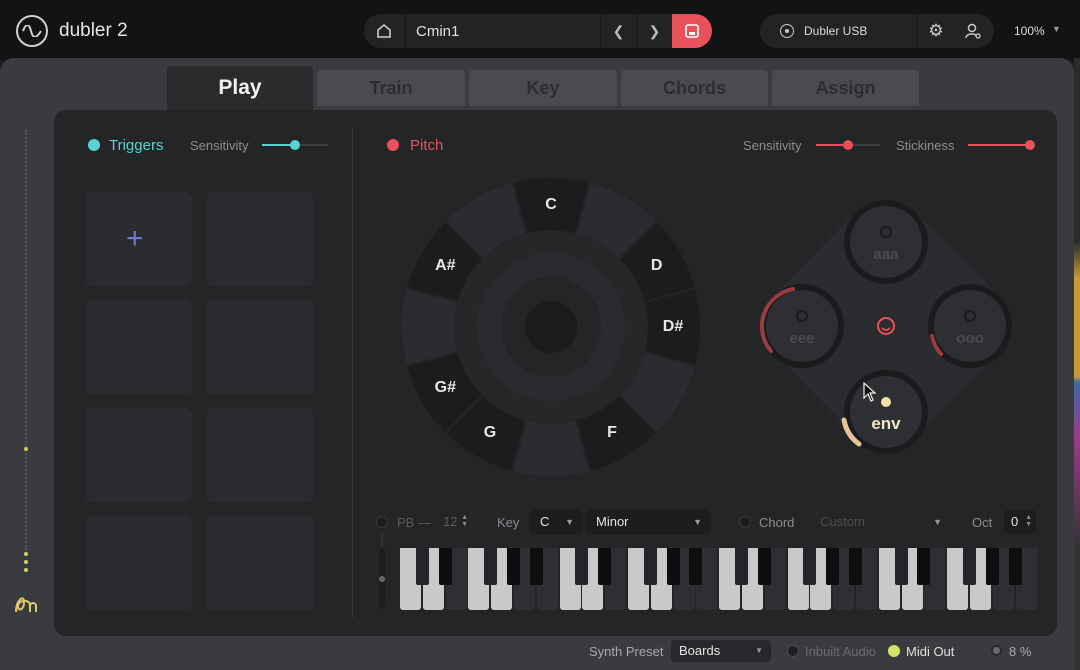 This screenshot has height=670, width=1080. What do you see at coordinates (745, 522) in the screenshot?
I see `chord-toggle` at bounding box center [745, 522].